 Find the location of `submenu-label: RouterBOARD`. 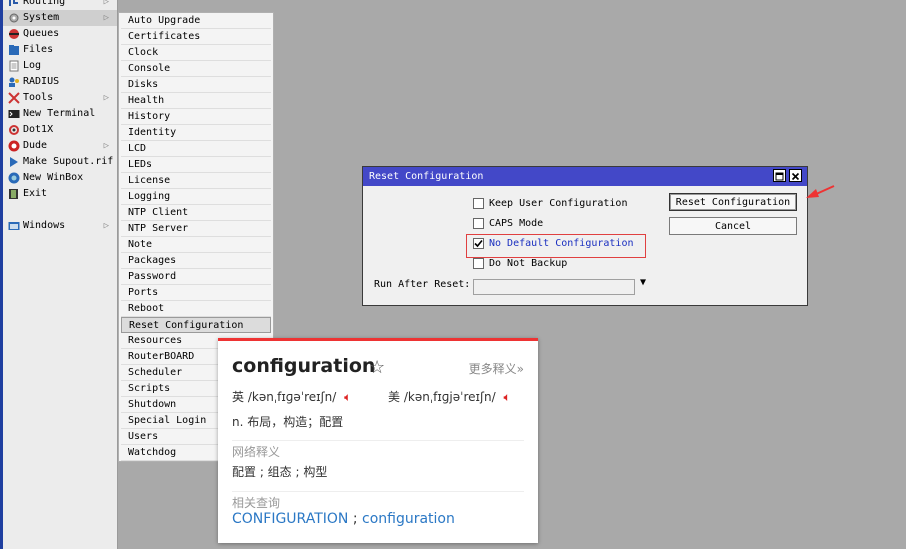

submenu-label: RouterBOARD is located at coordinates (161, 356).